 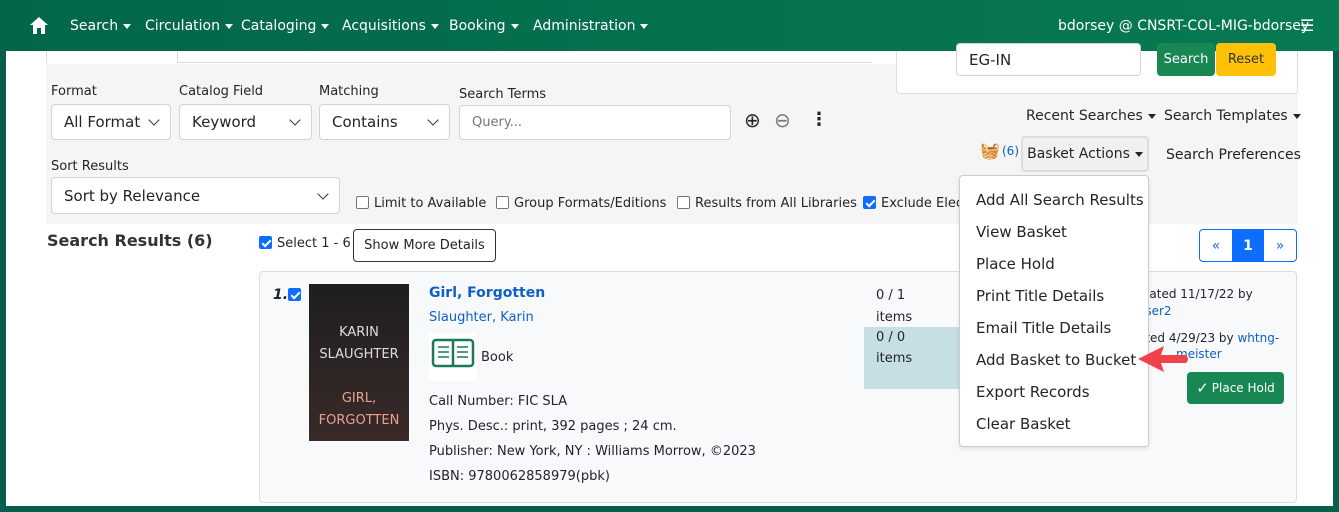 What do you see at coordinates (1015, 264) in the screenshot?
I see `menu-place-hold: Place Hold` at bounding box center [1015, 264].